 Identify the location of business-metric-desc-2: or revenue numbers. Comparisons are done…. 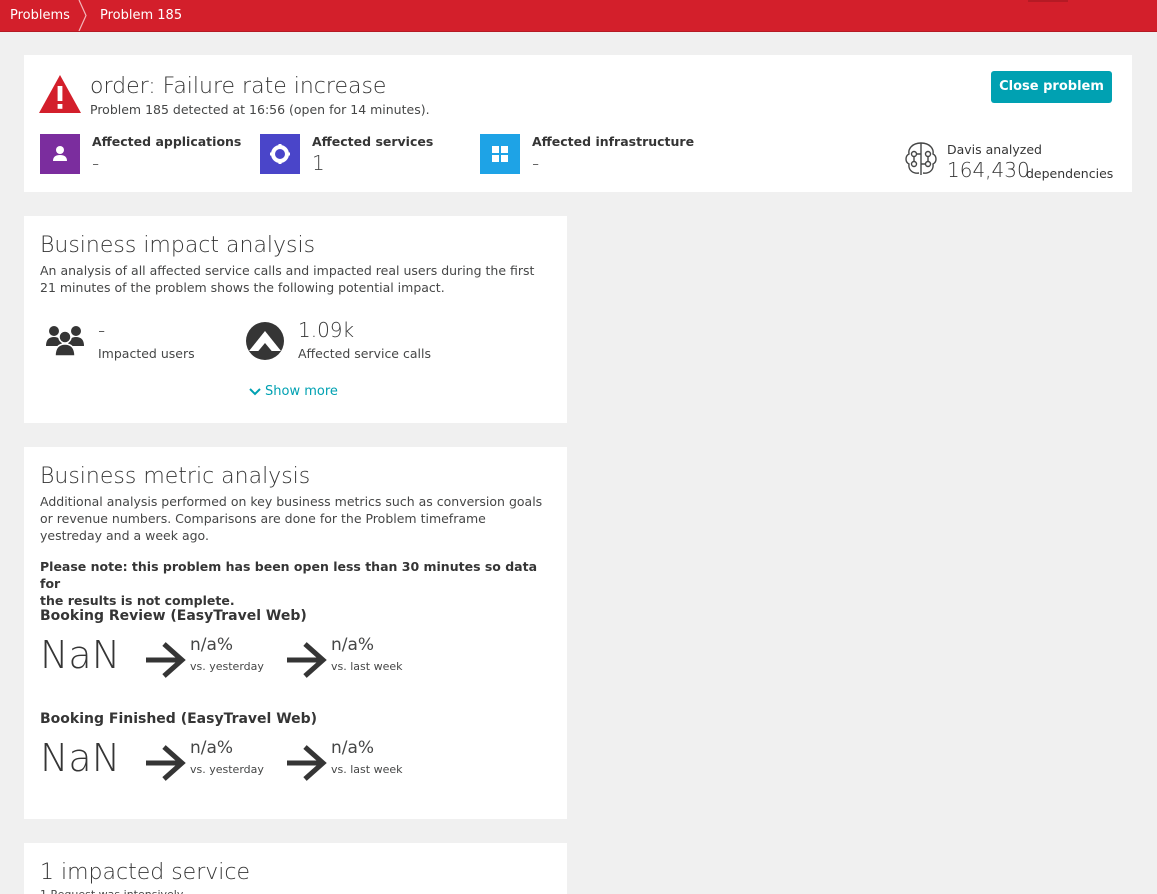
(263, 518).